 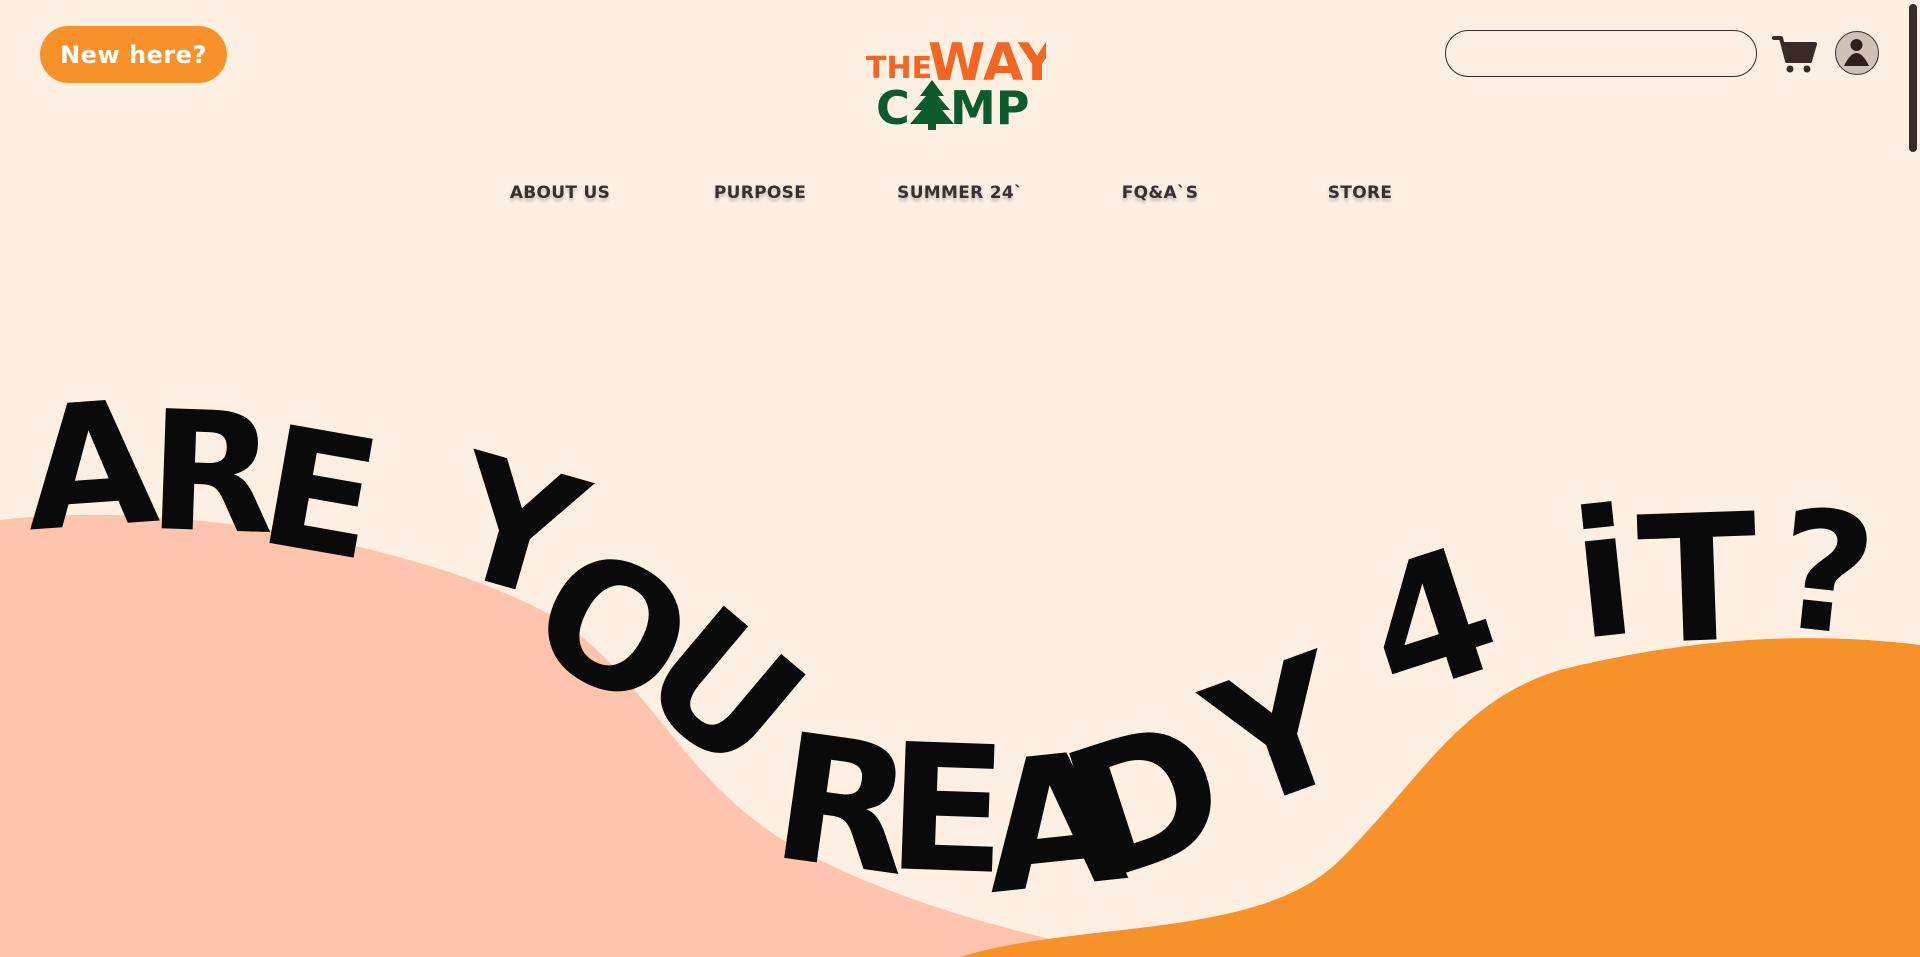 I want to click on logo-text-mp: MP, so click(x=990, y=106).